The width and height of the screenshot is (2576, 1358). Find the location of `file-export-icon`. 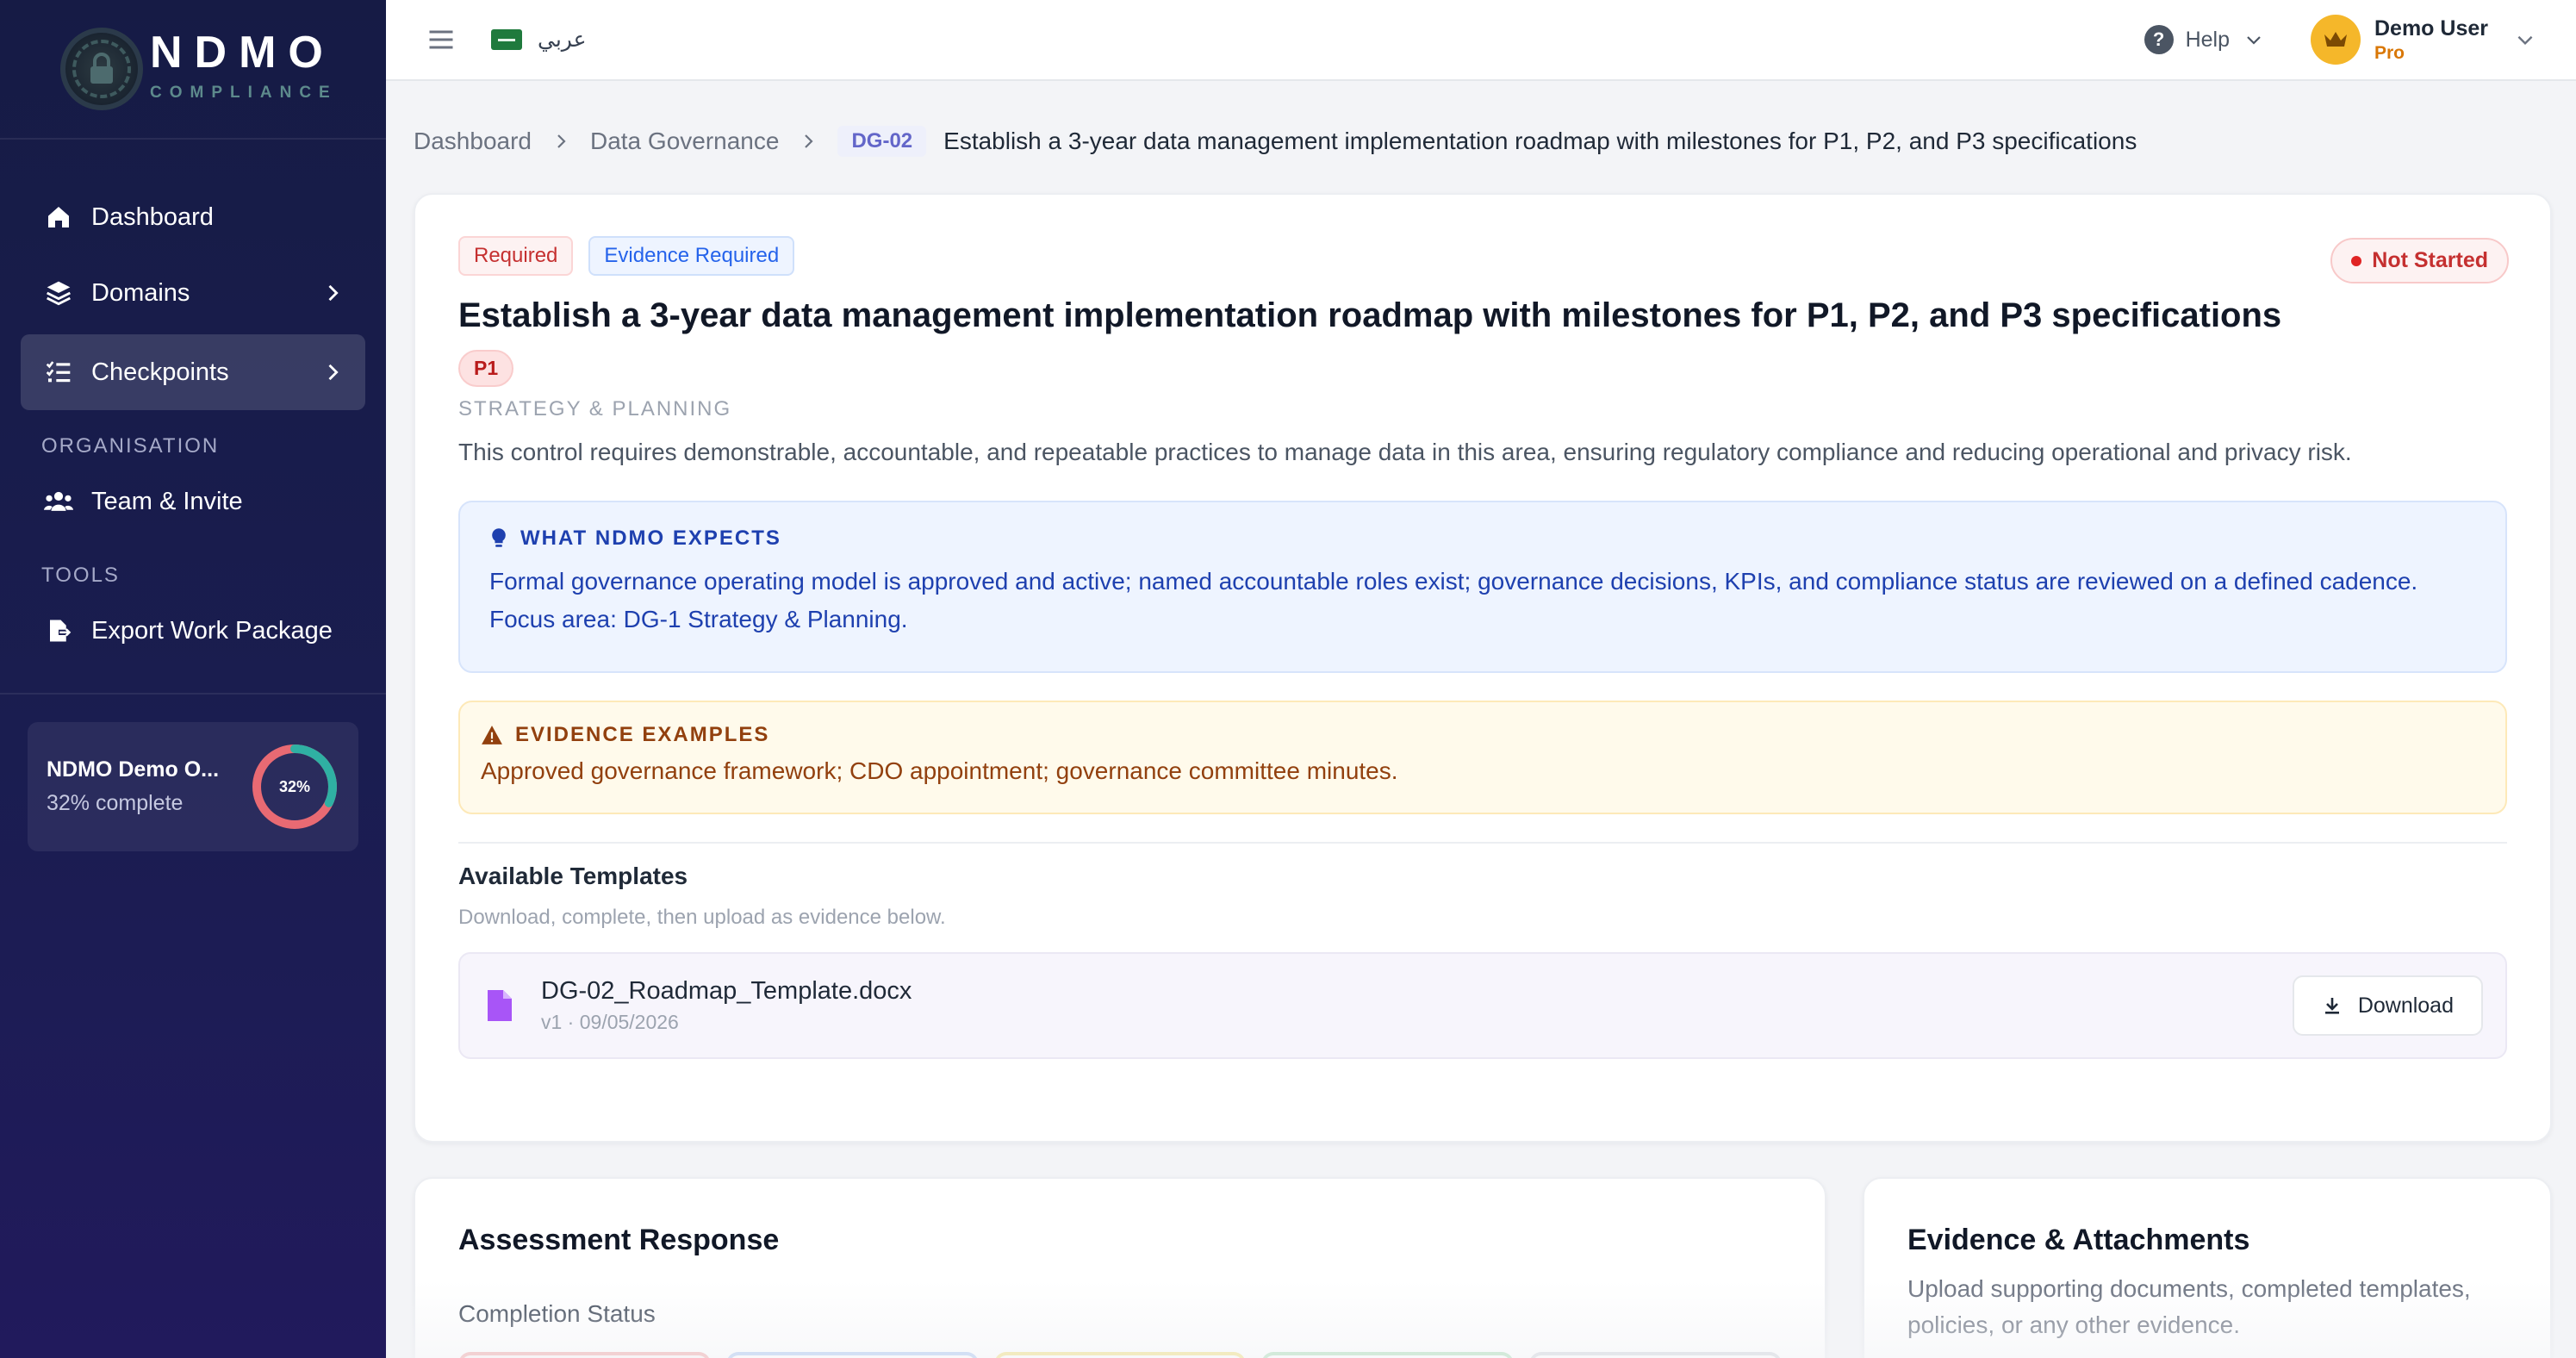

file-export-icon is located at coordinates (59, 631).